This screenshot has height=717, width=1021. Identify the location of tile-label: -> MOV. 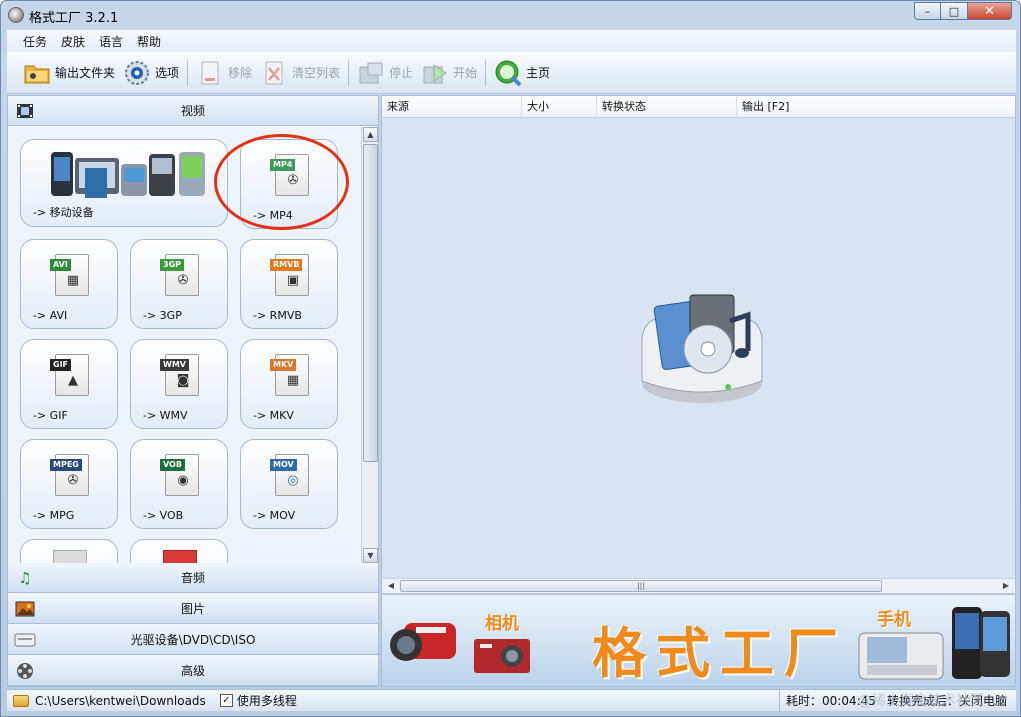
(274, 515).